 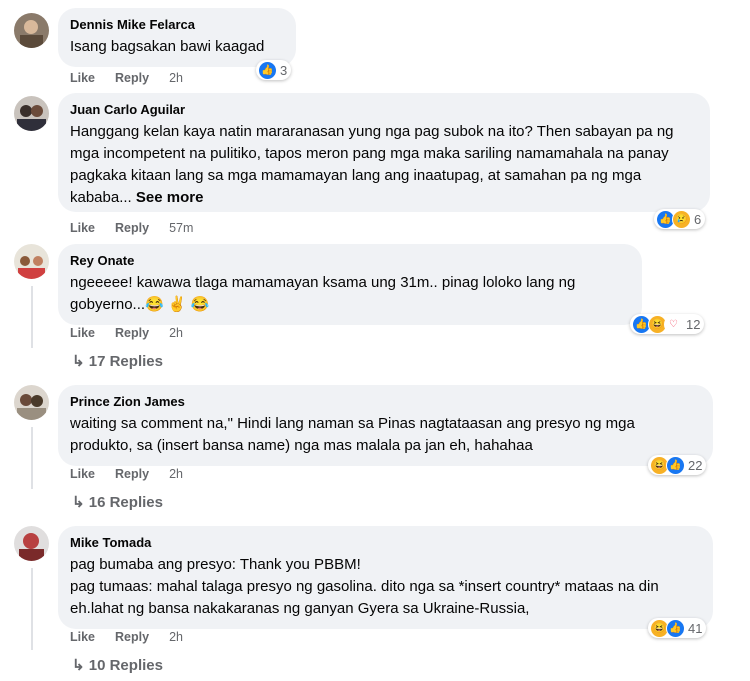 I want to click on reaction-count: 12, so click(x=693, y=324).